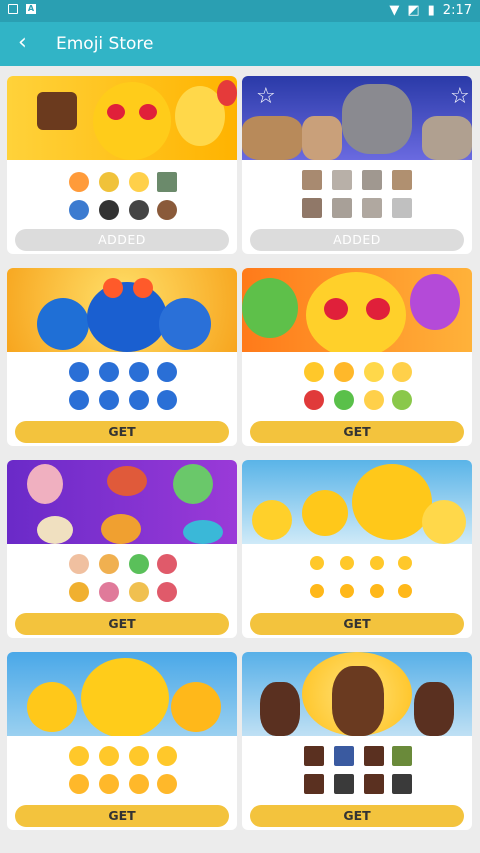  What do you see at coordinates (13, 9) in the screenshot?
I see `gallery-icon` at bounding box center [13, 9].